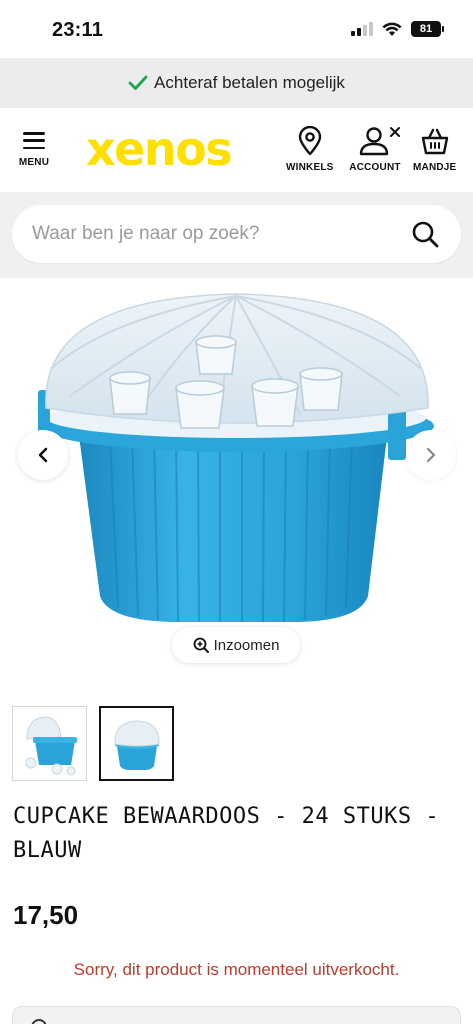  I want to click on user-icon, so click(379, 141).